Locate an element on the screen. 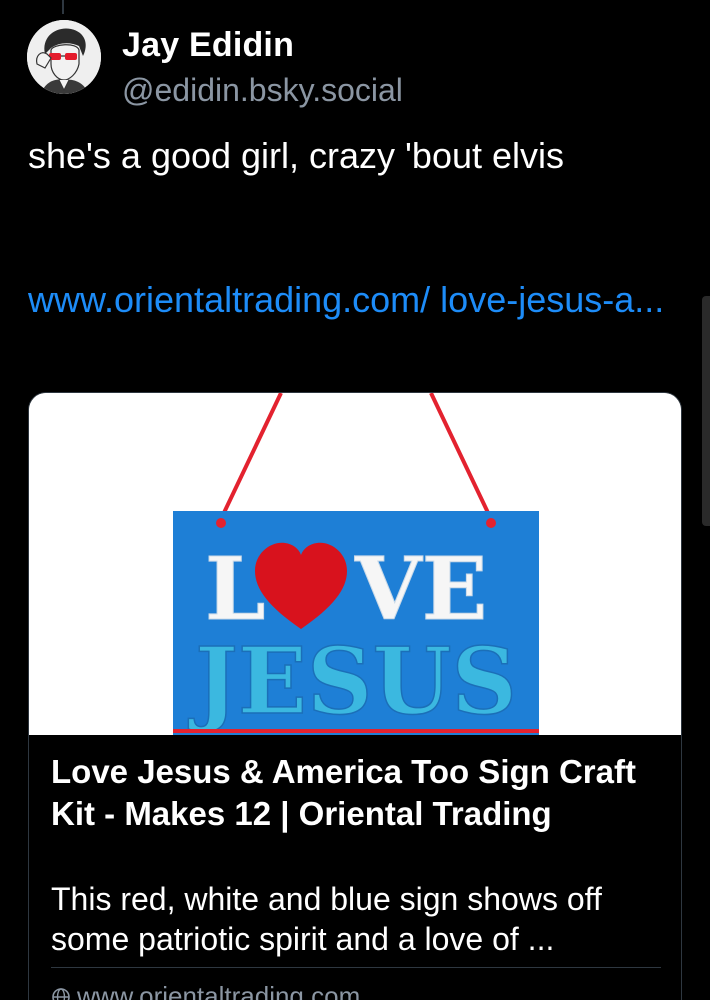 This screenshot has height=1000, width=710. scrollbar is located at coordinates (706, 411).